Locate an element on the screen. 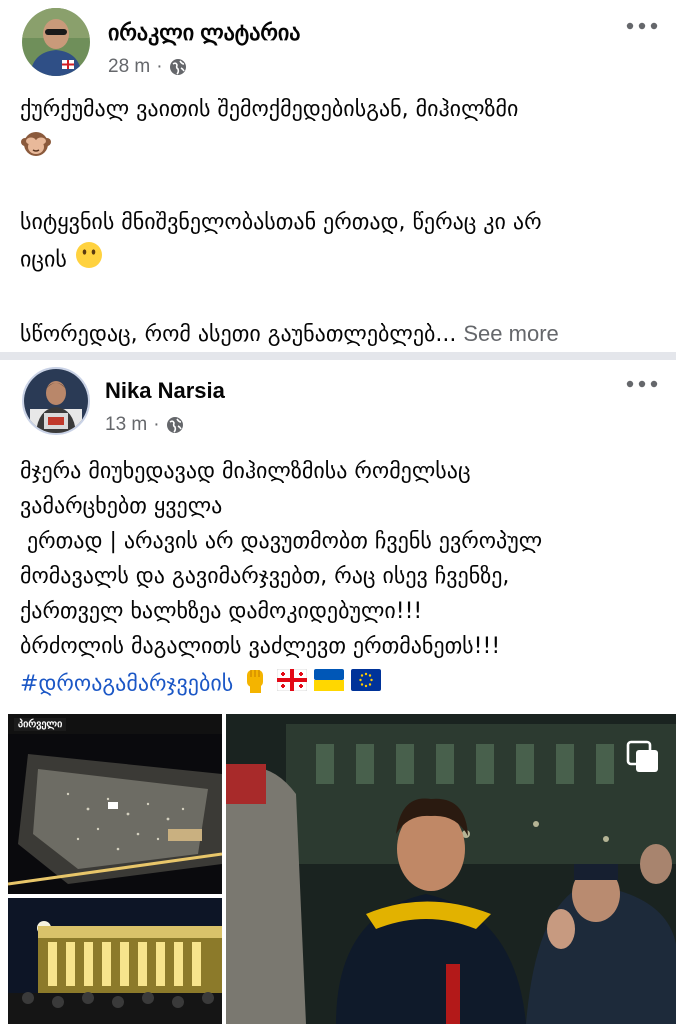  text-line: ბრძოლის მაგალითს ვაძლევთ ერთმანეთს!!! is located at coordinates (260, 646).